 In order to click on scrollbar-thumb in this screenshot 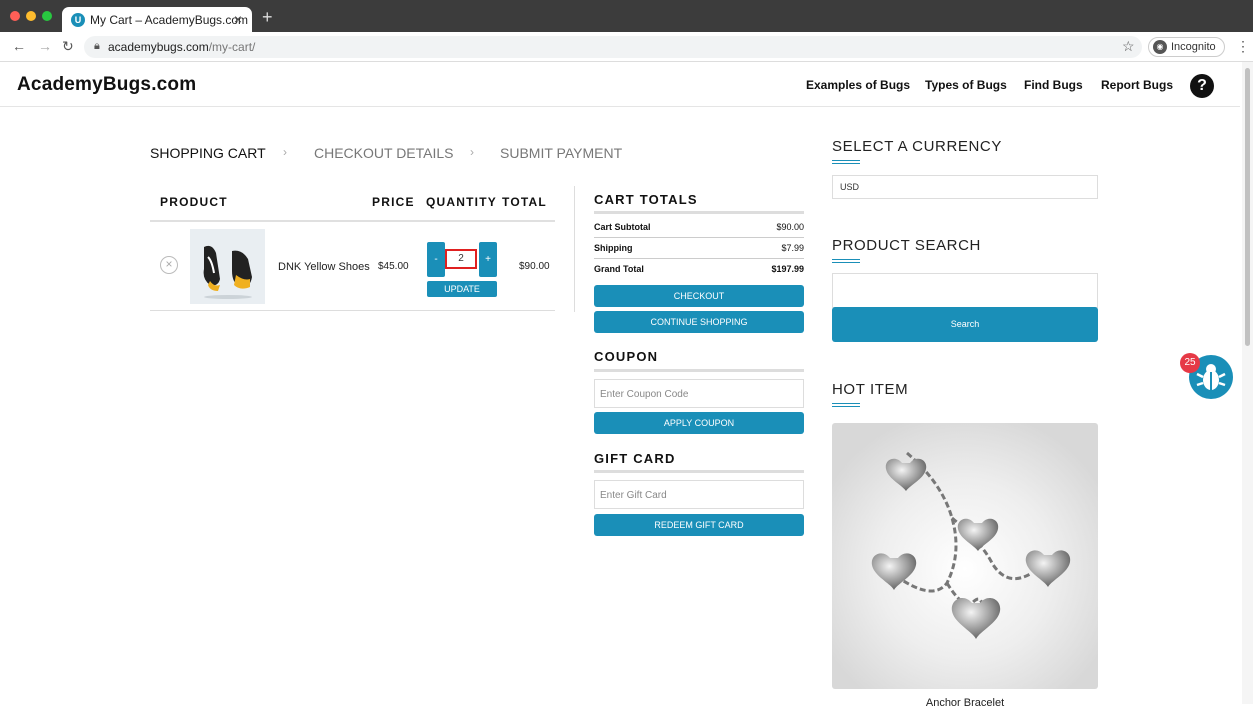, I will do `click(1247, 207)`.